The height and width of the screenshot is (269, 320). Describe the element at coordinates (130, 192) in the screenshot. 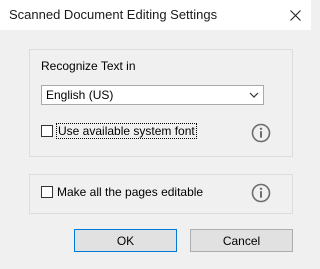

I see `make-all-pages-editable-label: Make all the pages editable` at that location.